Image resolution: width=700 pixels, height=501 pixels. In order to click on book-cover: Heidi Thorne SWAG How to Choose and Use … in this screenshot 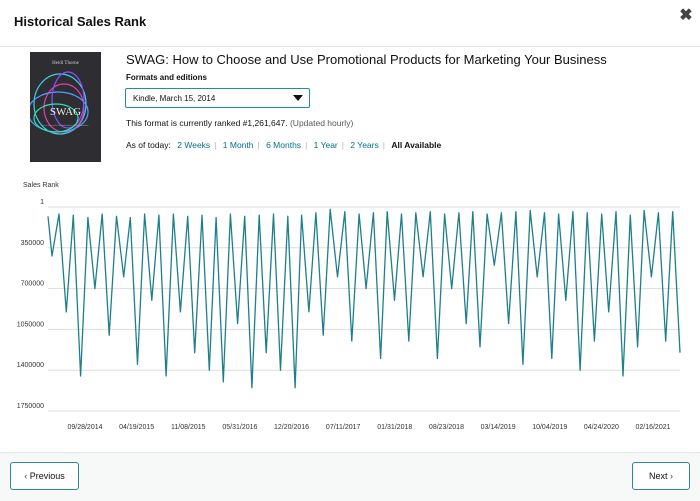, I will do `click(65, 107)`.